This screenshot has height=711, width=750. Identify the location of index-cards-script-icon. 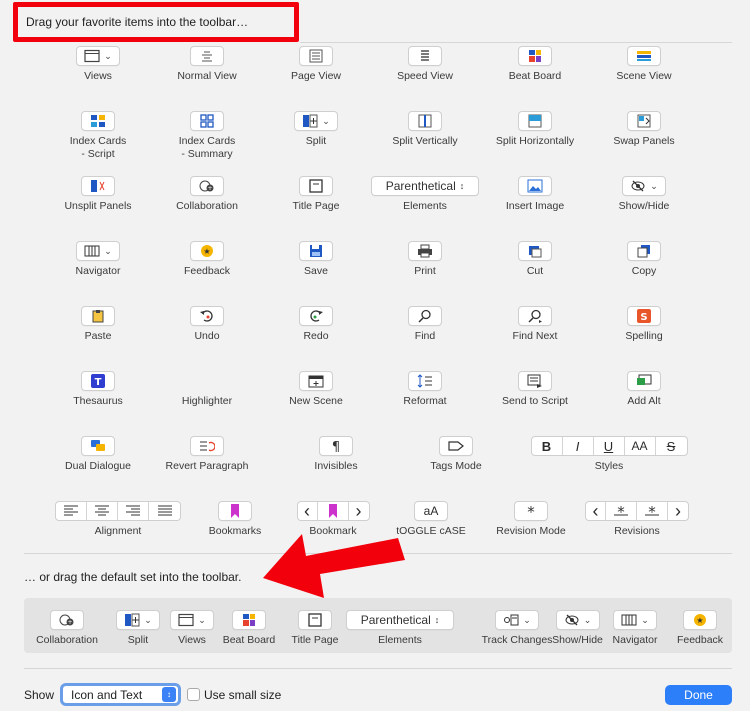
(98, 121).